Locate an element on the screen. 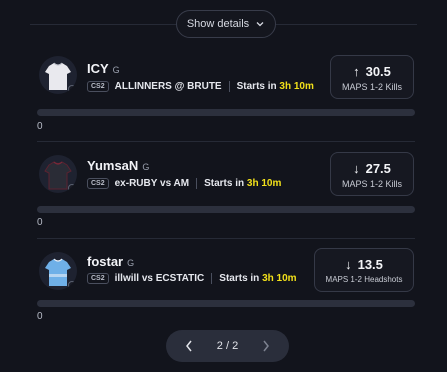 The width and height of the screenshot is (447, 372). match-info: CS2 ex-RUBY vs AM Starts in 3h 10m is located at coordinates (184, 183).